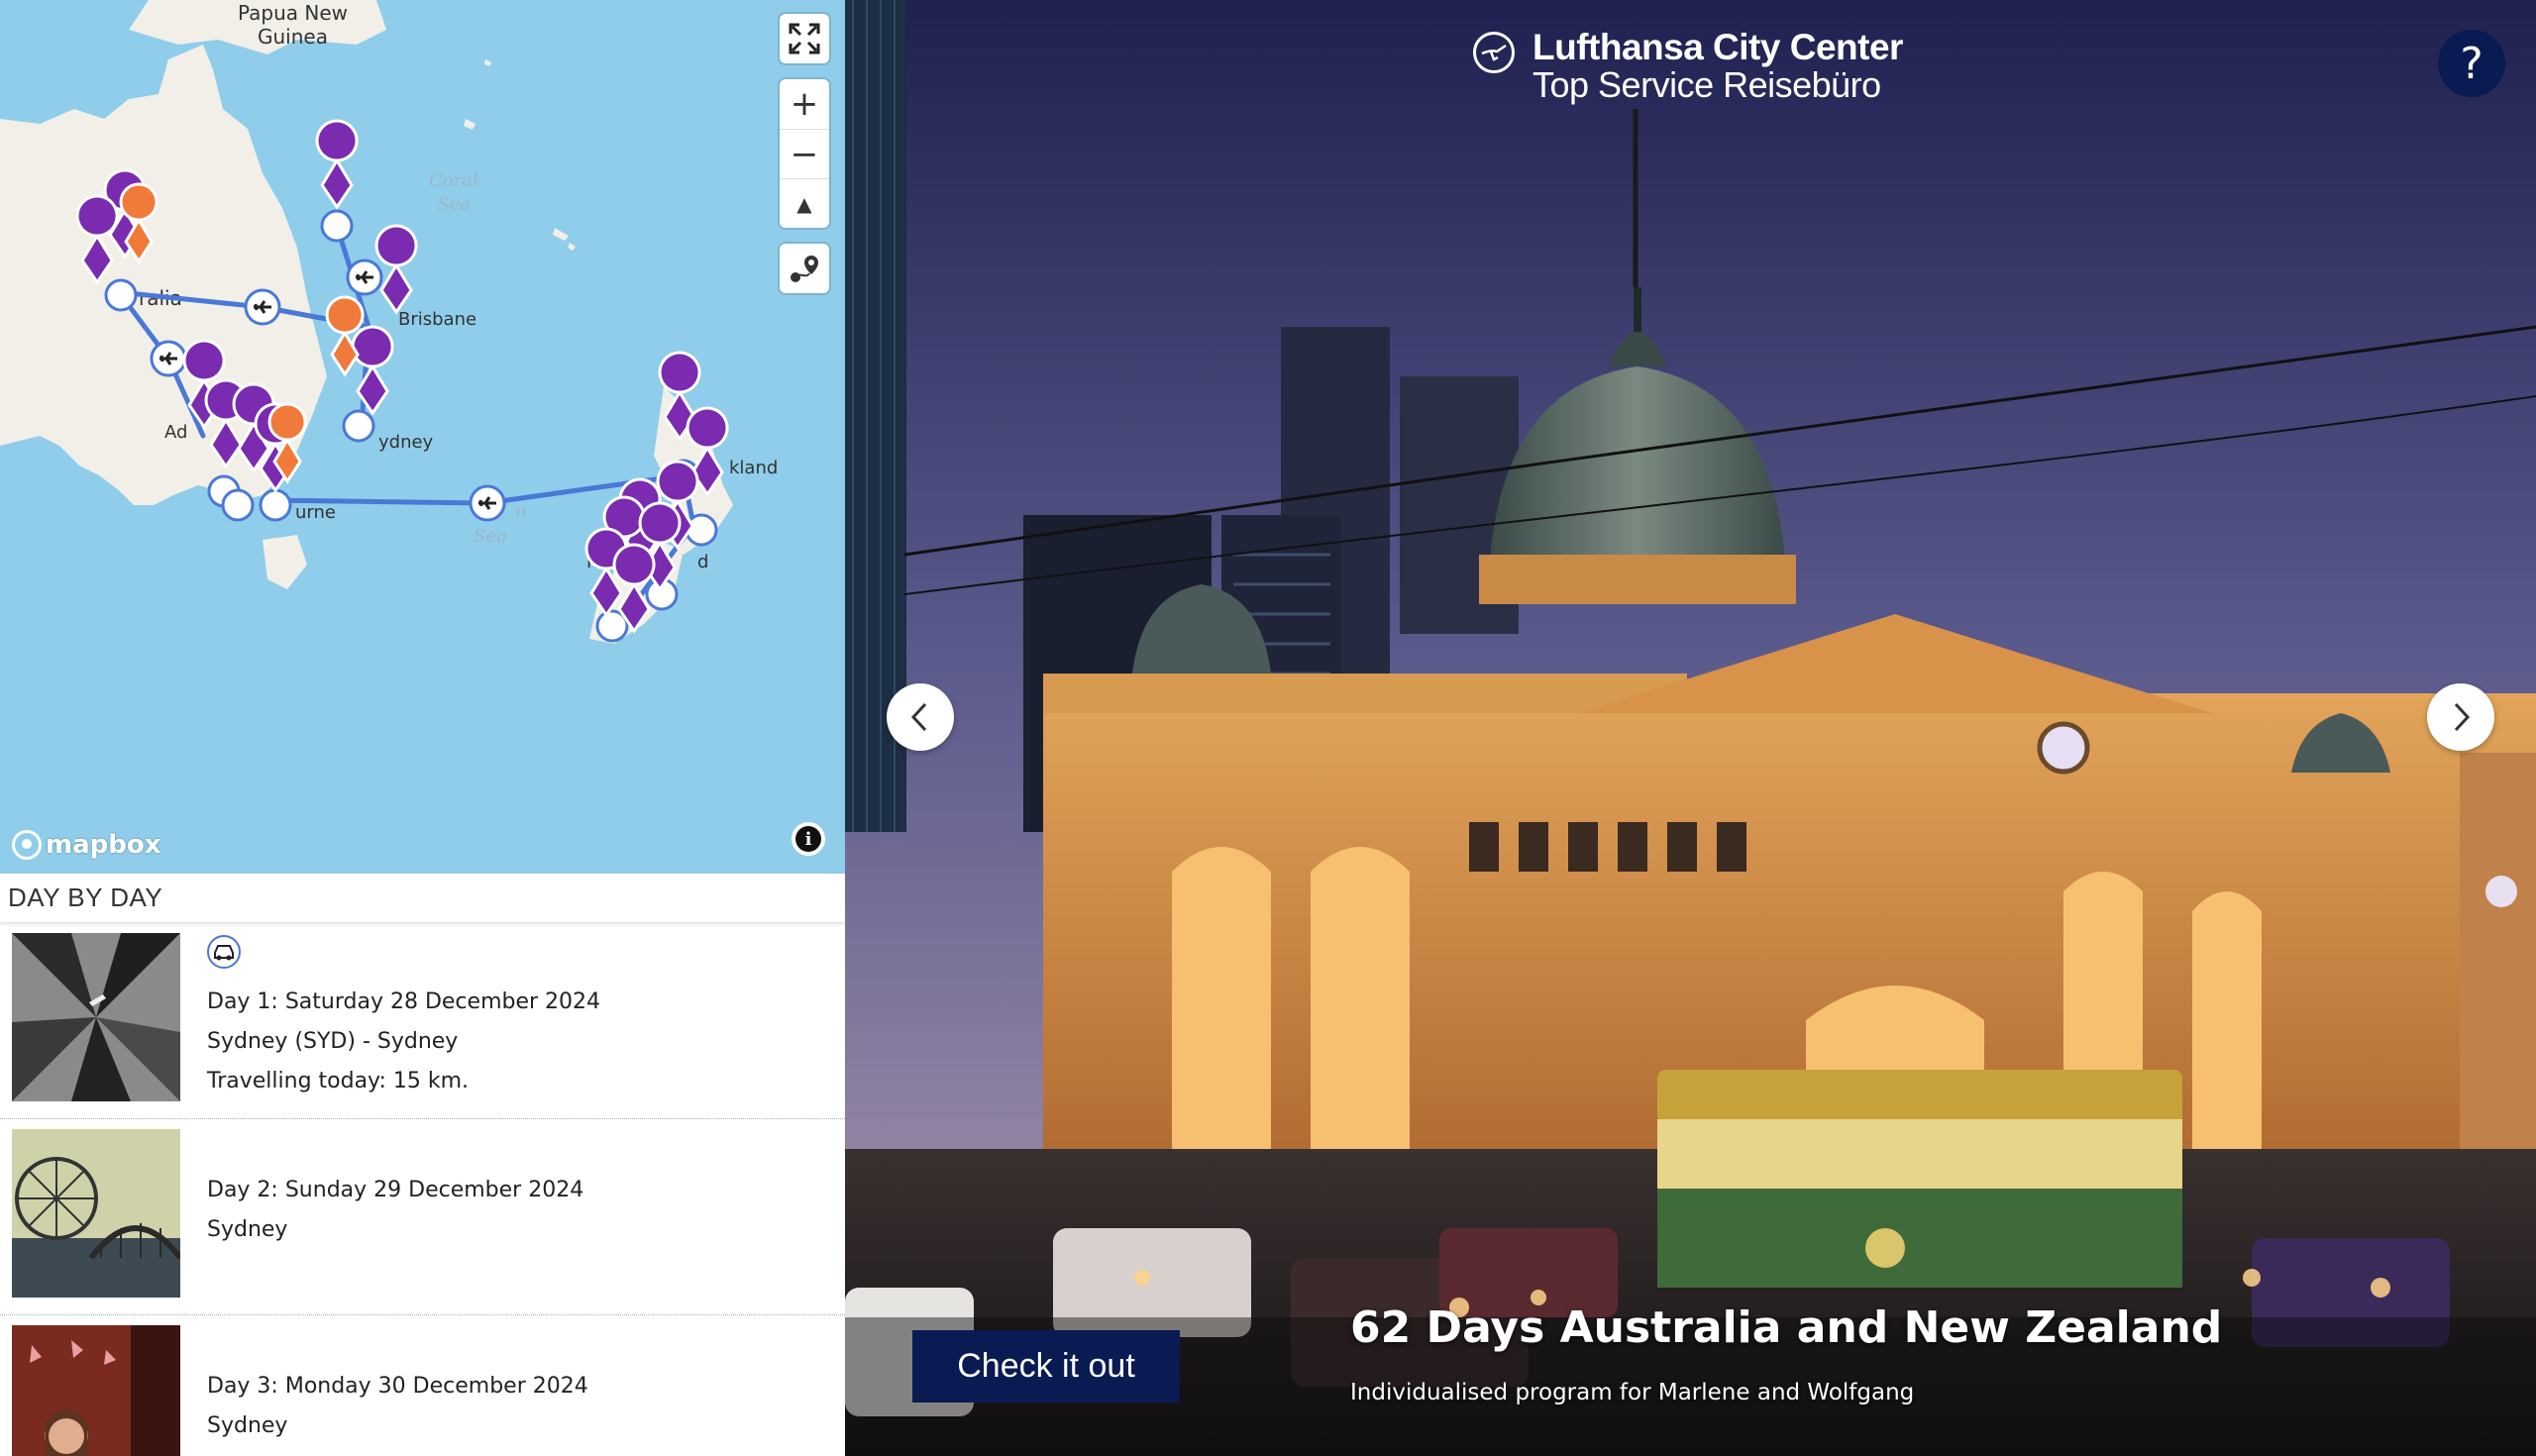 This screenshot has height=1456, width=2536. What do you see at coordinates (247, 1425) in the screenshot?
I see `day-3-place: Sydney` at bounding box center [247, 1425].